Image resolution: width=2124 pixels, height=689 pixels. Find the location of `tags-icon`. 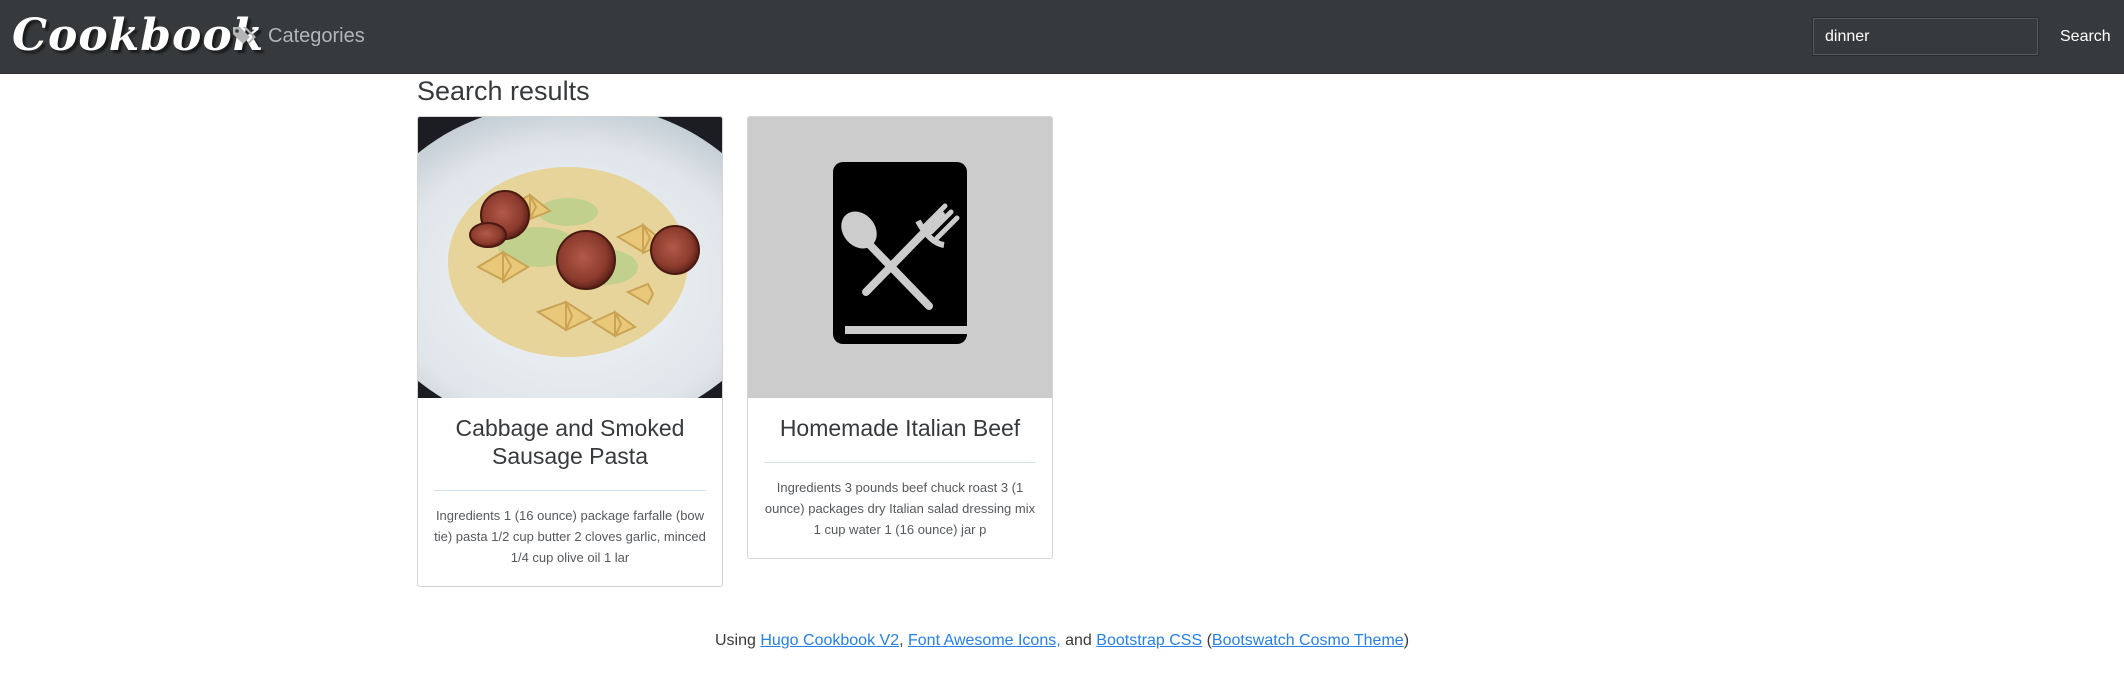

tags-icon is located at coordinates (245, 36).